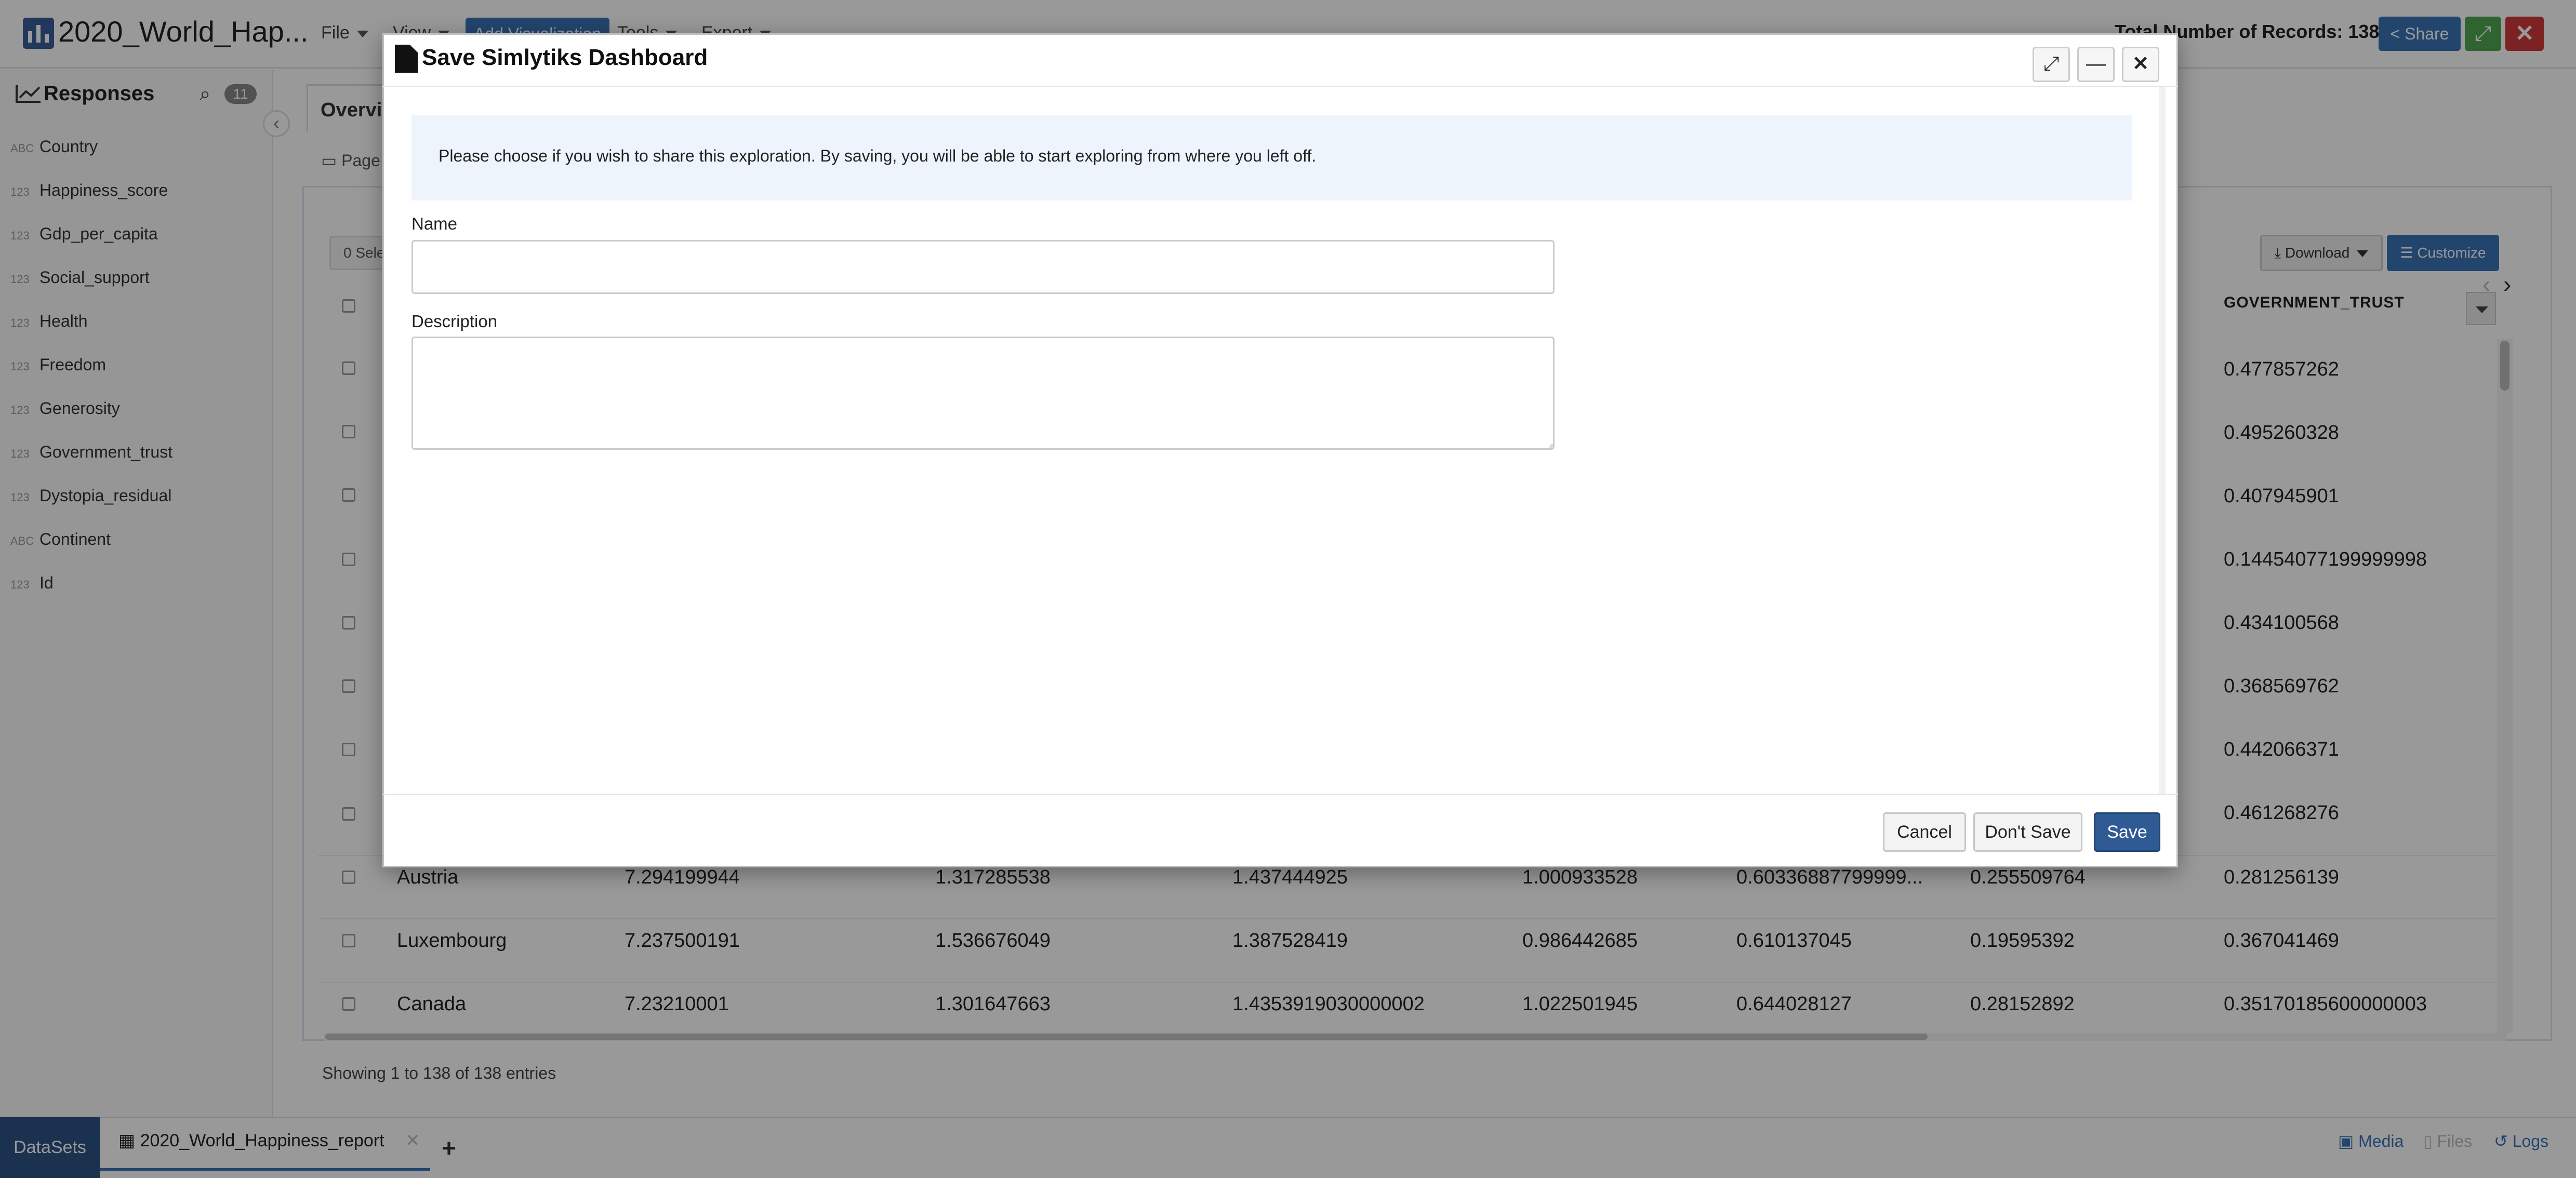 The image size is (2576, 1178). What do you see at coordinates (983, 394) in the screenshot?
I see `description-input` at bounding box center [983, 394].